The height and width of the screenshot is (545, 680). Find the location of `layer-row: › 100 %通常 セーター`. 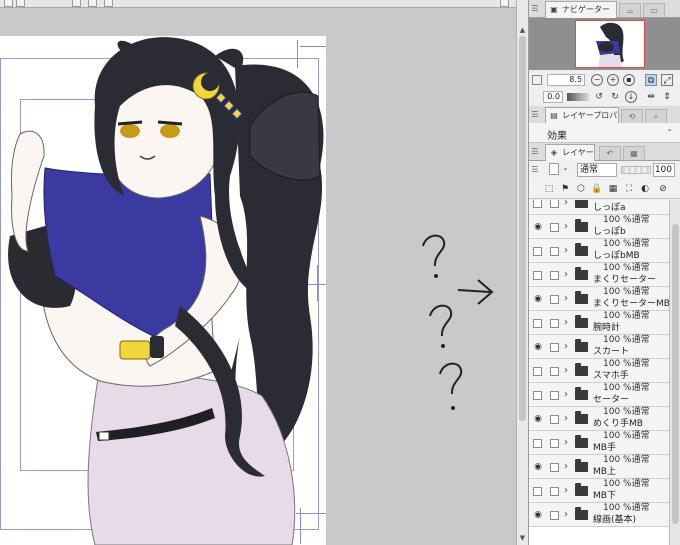

layer-row: › 100 %通常 セーター is located at coordinates (599, 395).